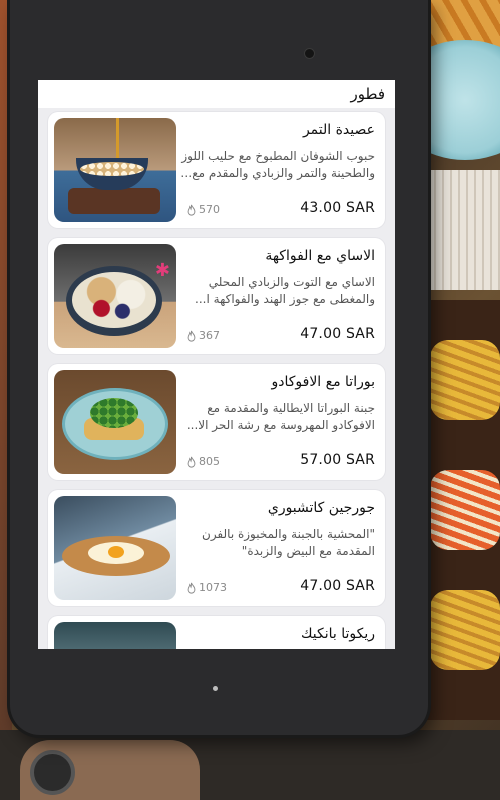  Describe the element at coordinates (323, 382) in the screenshot. I see `dish-name: بوراتا مع الافوكادو` at that location.